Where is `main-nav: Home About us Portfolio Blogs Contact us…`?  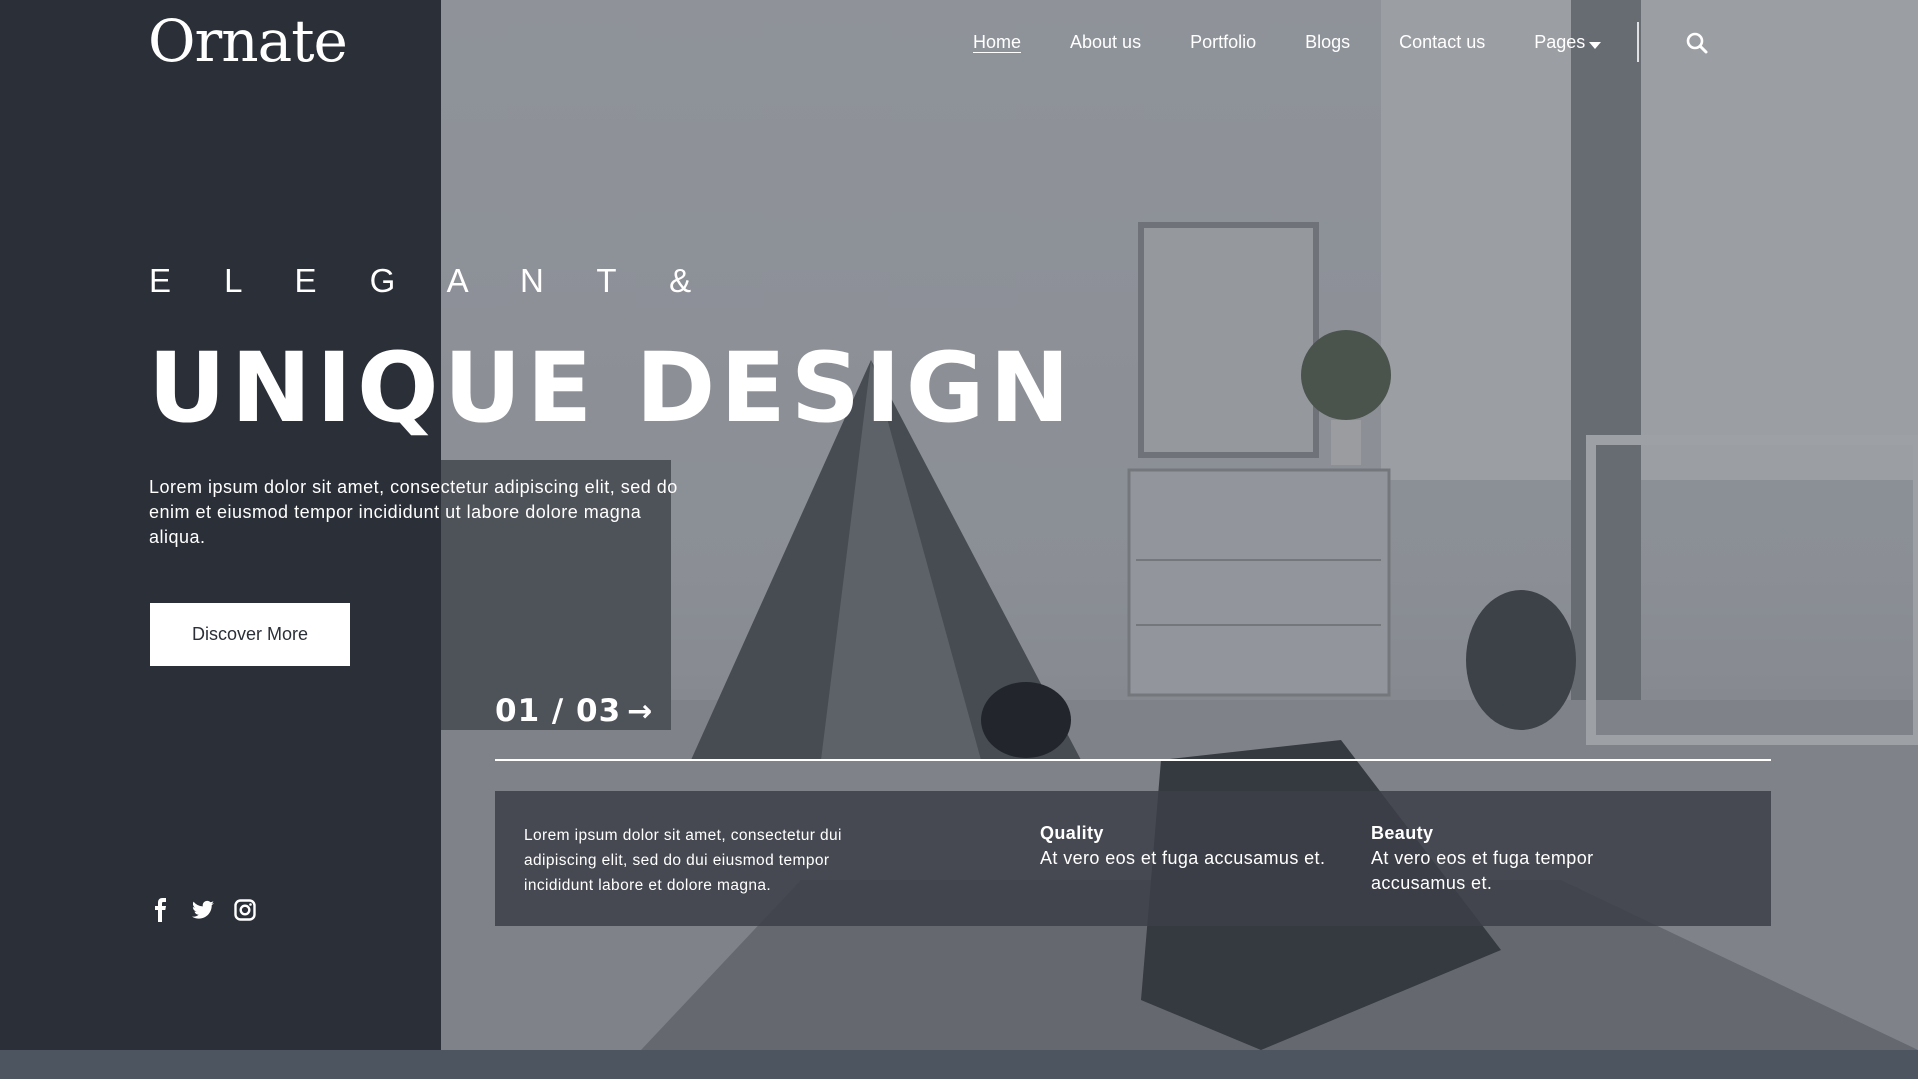
main-nav: Home About us Portfolio Blogs Contact us… is located at coordinates (1311, 42).